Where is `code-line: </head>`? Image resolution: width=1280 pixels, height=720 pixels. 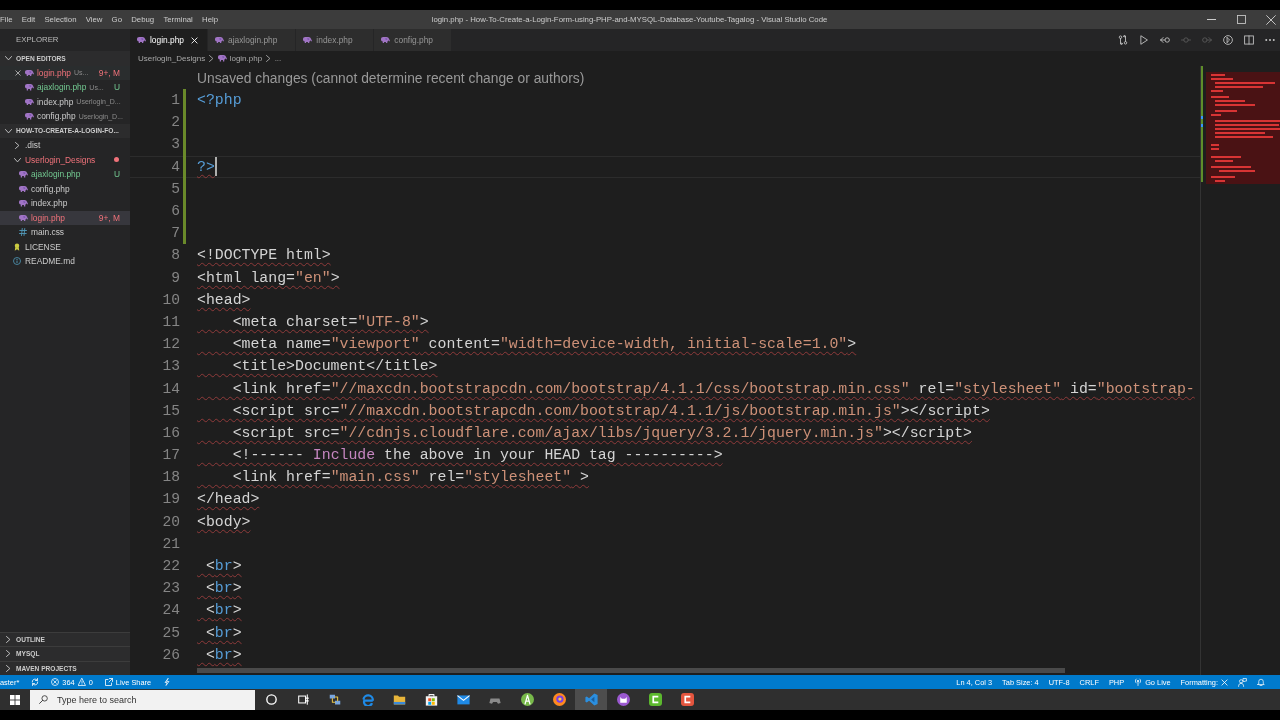 code-line: </head> is located at coordinates (228, 500).